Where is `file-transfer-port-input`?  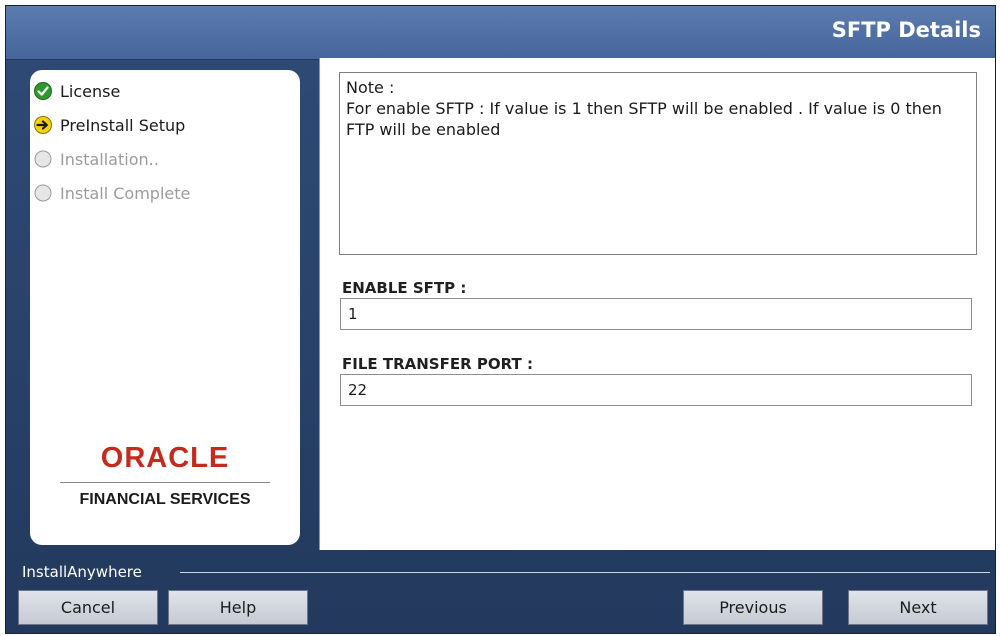 file-transfer-port-input is located at coordinates (656, 390).